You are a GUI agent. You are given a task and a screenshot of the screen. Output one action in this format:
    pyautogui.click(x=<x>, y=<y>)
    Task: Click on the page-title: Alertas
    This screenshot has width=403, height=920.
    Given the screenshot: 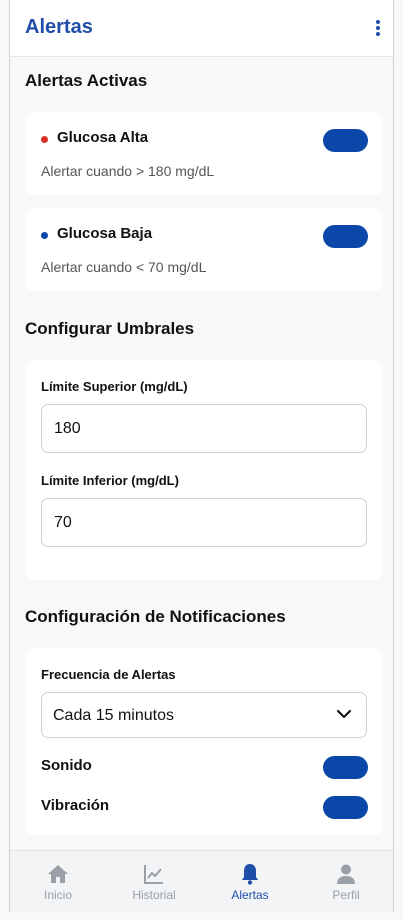 What is the action you would take?
    pyautogui.click(x=59, y=27)
    